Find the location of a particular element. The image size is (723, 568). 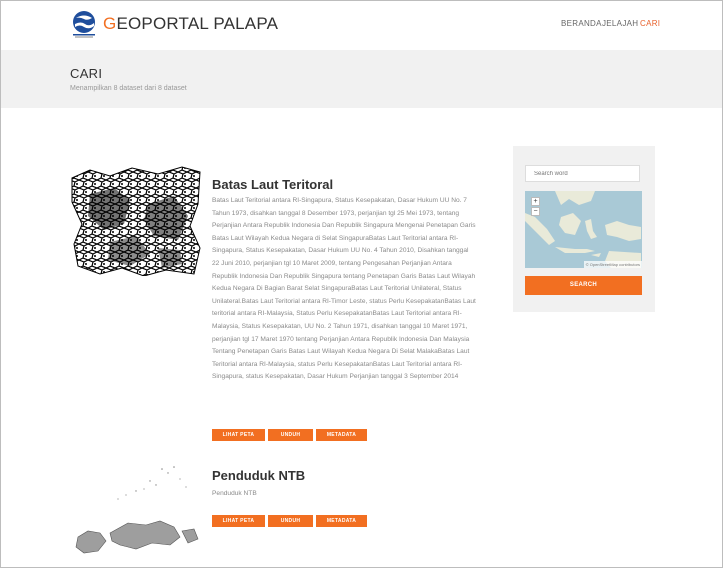

zoom-out-button: − is located at coordinates (535, 211).